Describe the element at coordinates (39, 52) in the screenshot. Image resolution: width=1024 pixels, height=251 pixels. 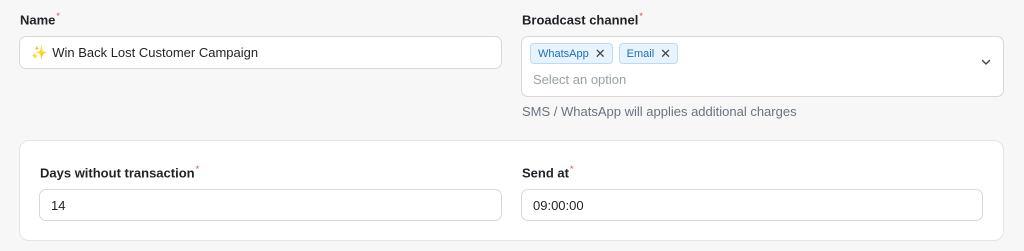
I see `sparkles-icon: ✨` at that location.